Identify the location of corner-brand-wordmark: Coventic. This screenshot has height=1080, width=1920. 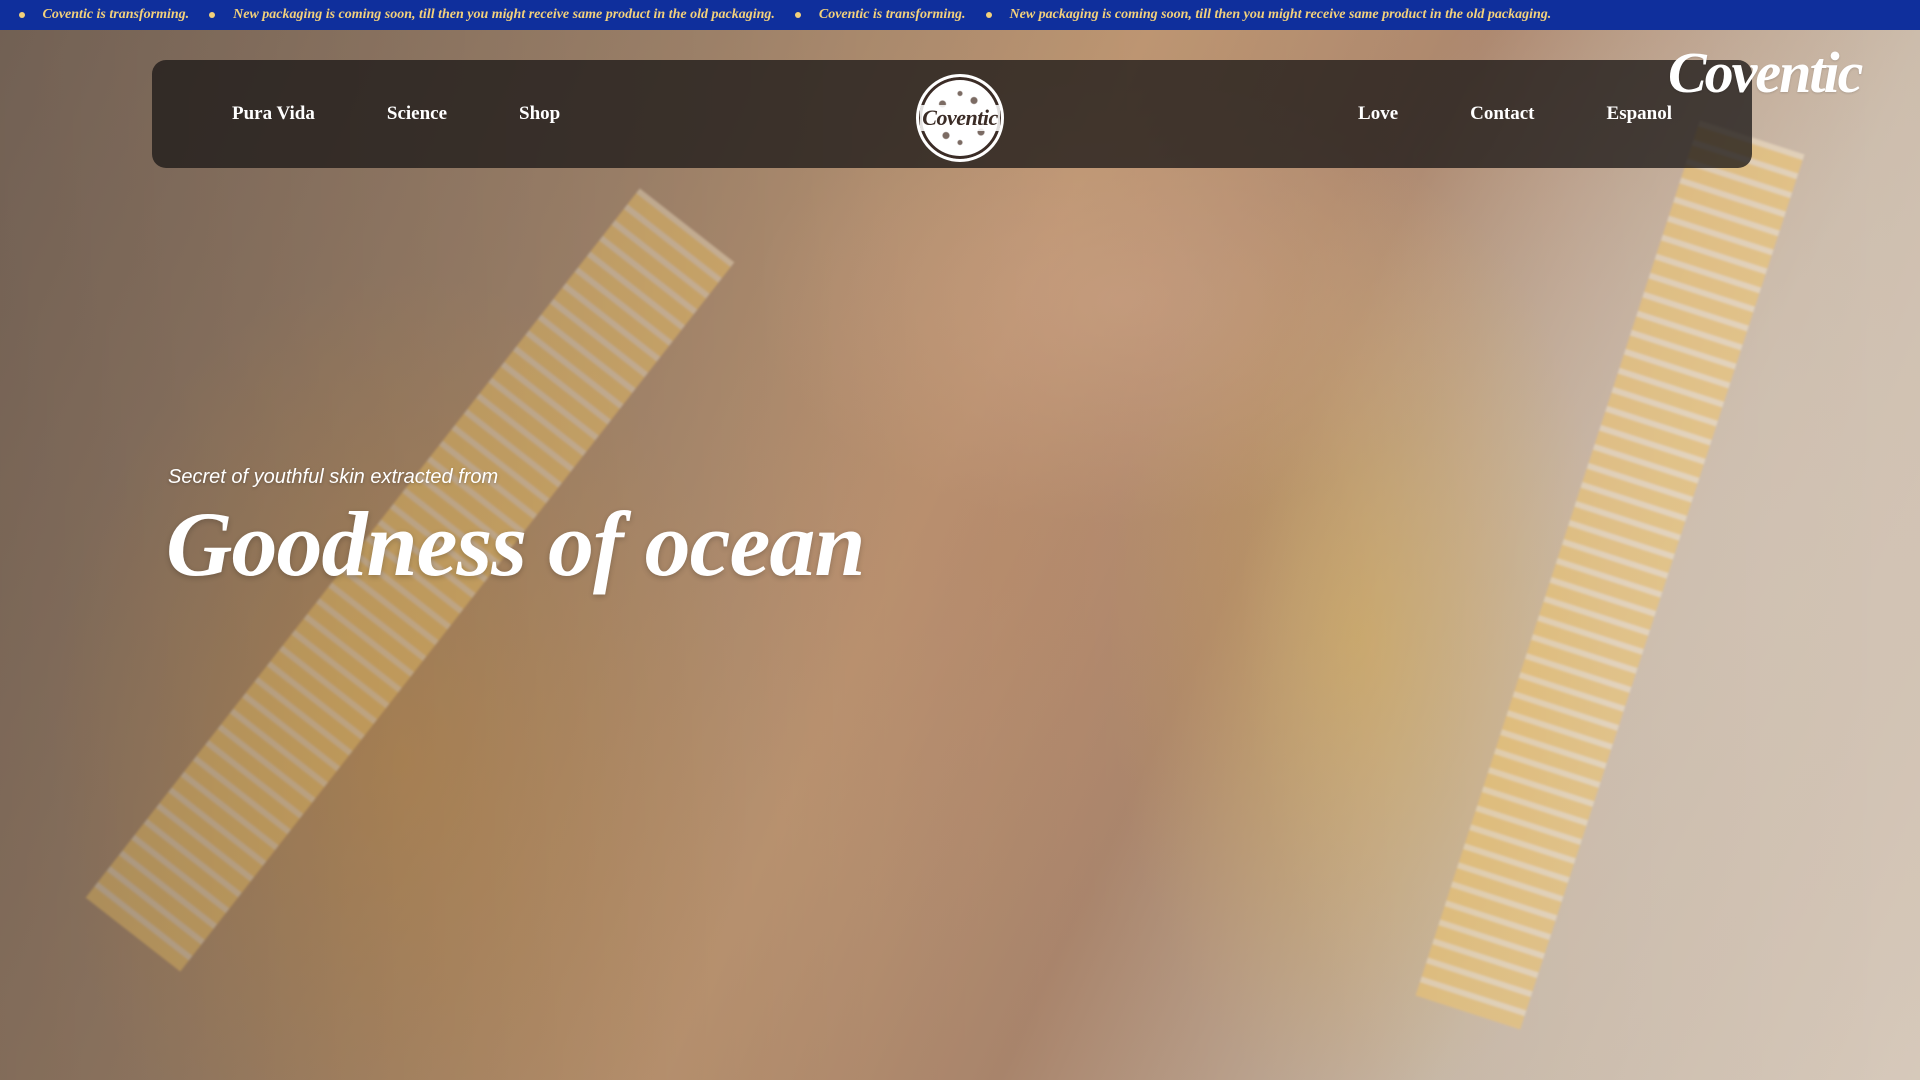
(1765, 72).